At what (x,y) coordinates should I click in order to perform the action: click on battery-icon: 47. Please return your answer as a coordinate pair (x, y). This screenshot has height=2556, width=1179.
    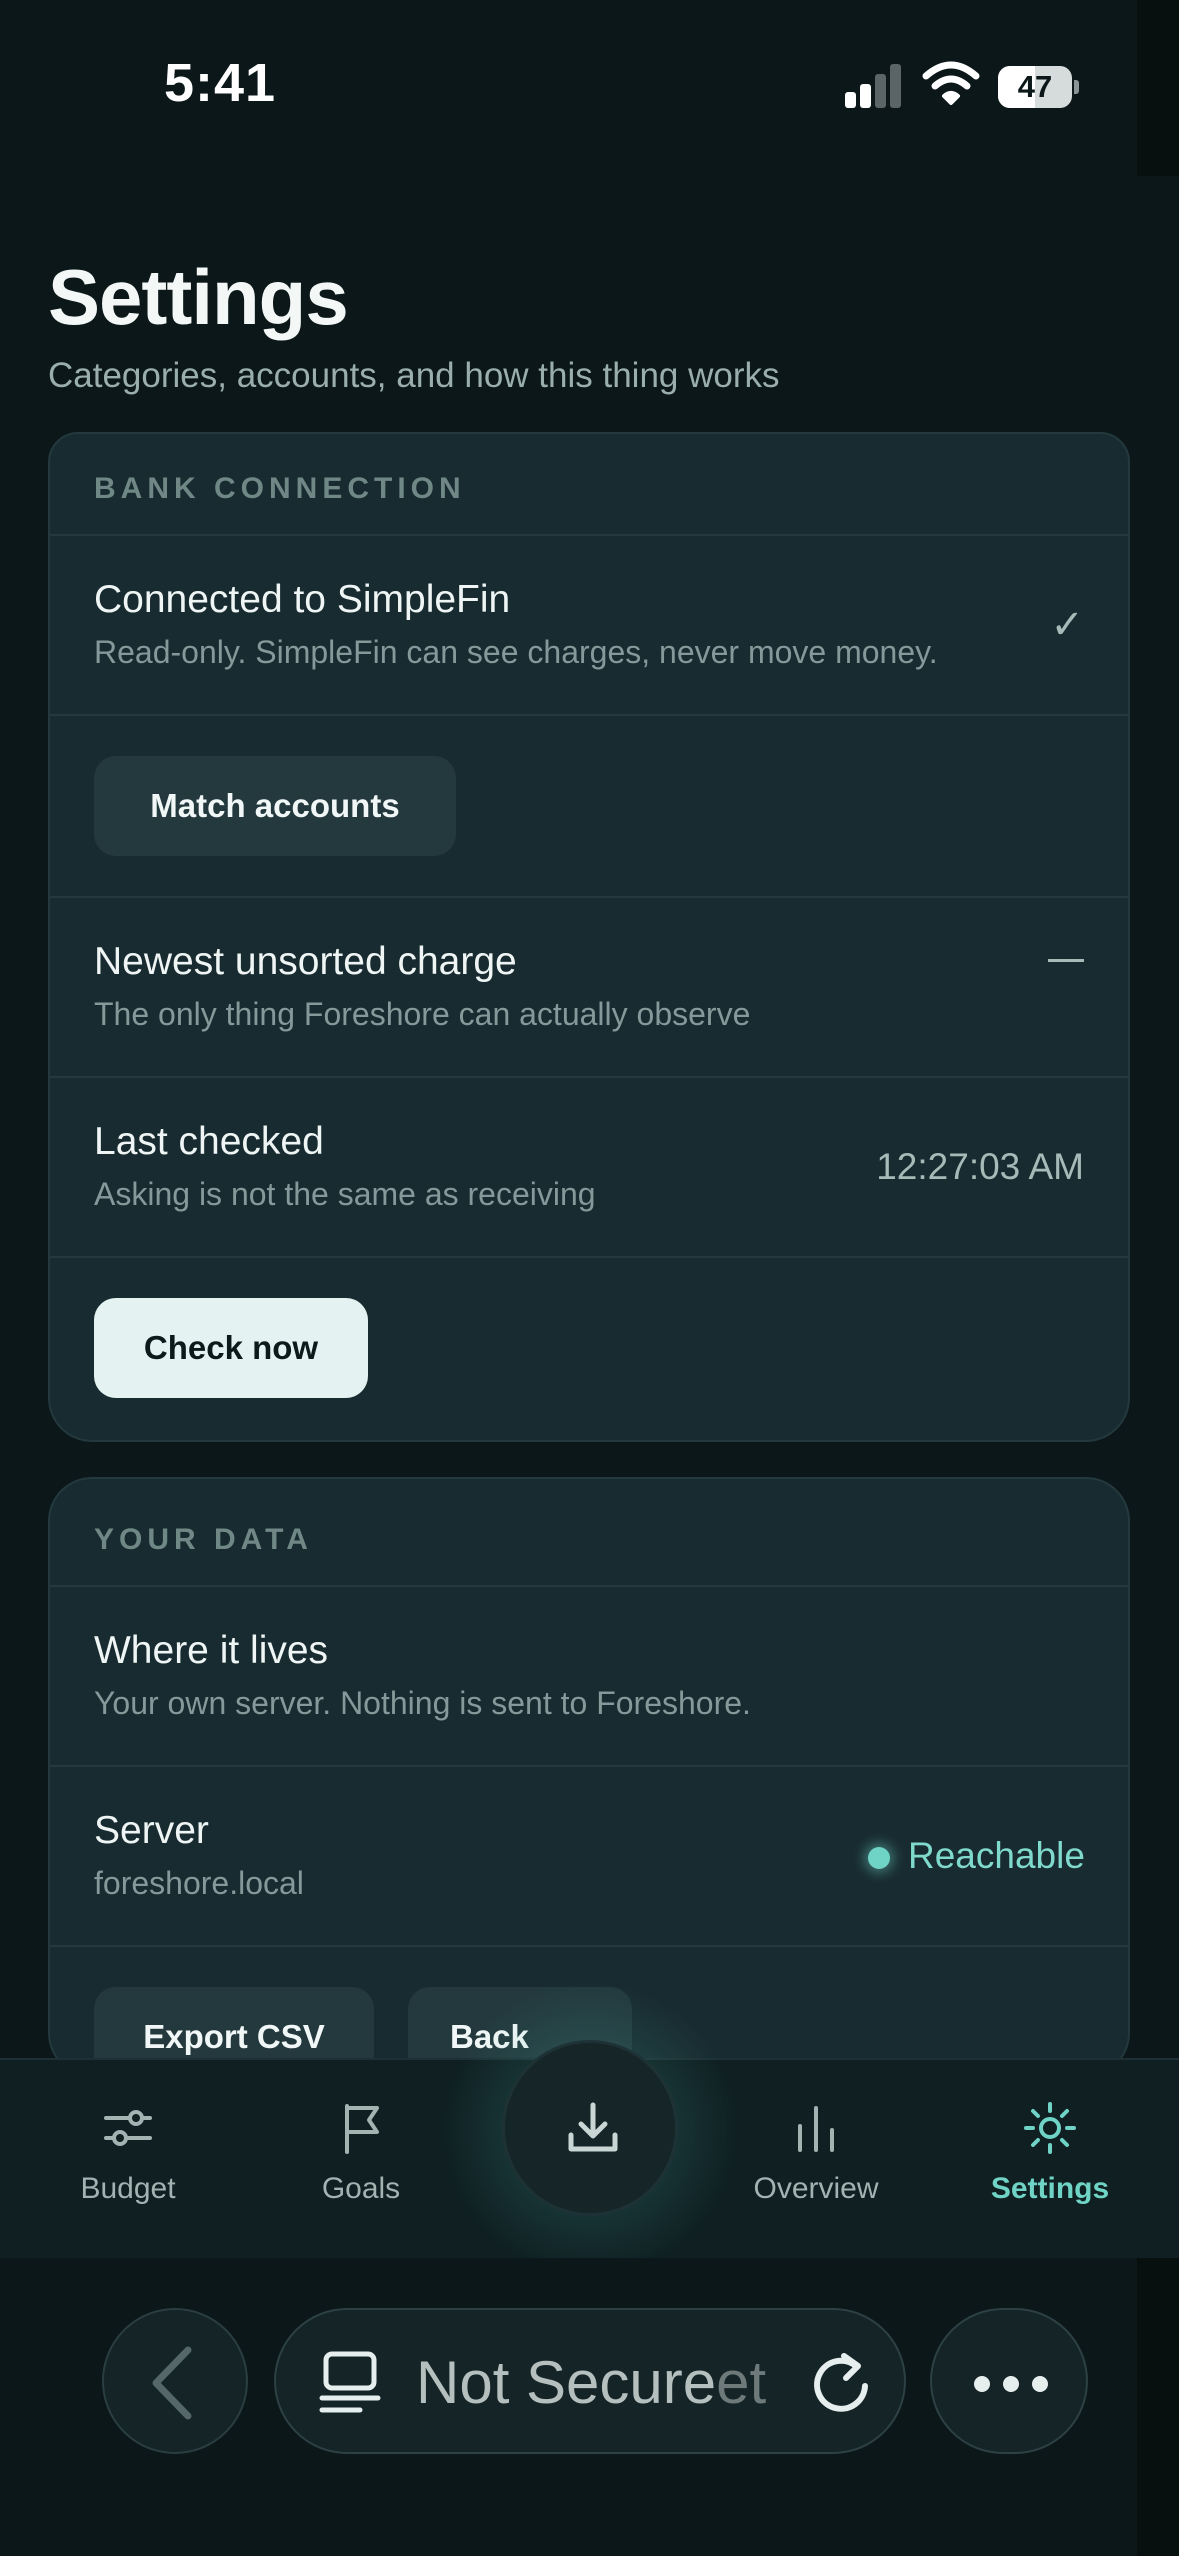
    Looking at the image, I should click on (1038, 87).